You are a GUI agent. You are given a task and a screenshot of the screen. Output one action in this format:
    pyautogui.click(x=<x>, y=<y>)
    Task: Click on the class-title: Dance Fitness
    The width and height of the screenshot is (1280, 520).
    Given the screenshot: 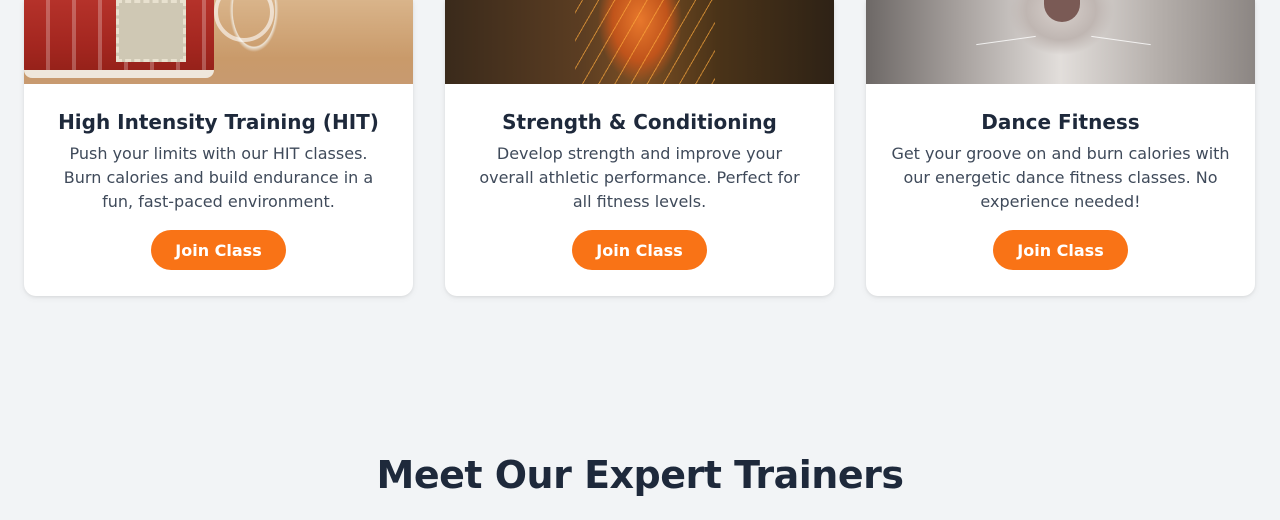 What is the action you would take?
    pyautogui.click(x=1060, y=122)
    